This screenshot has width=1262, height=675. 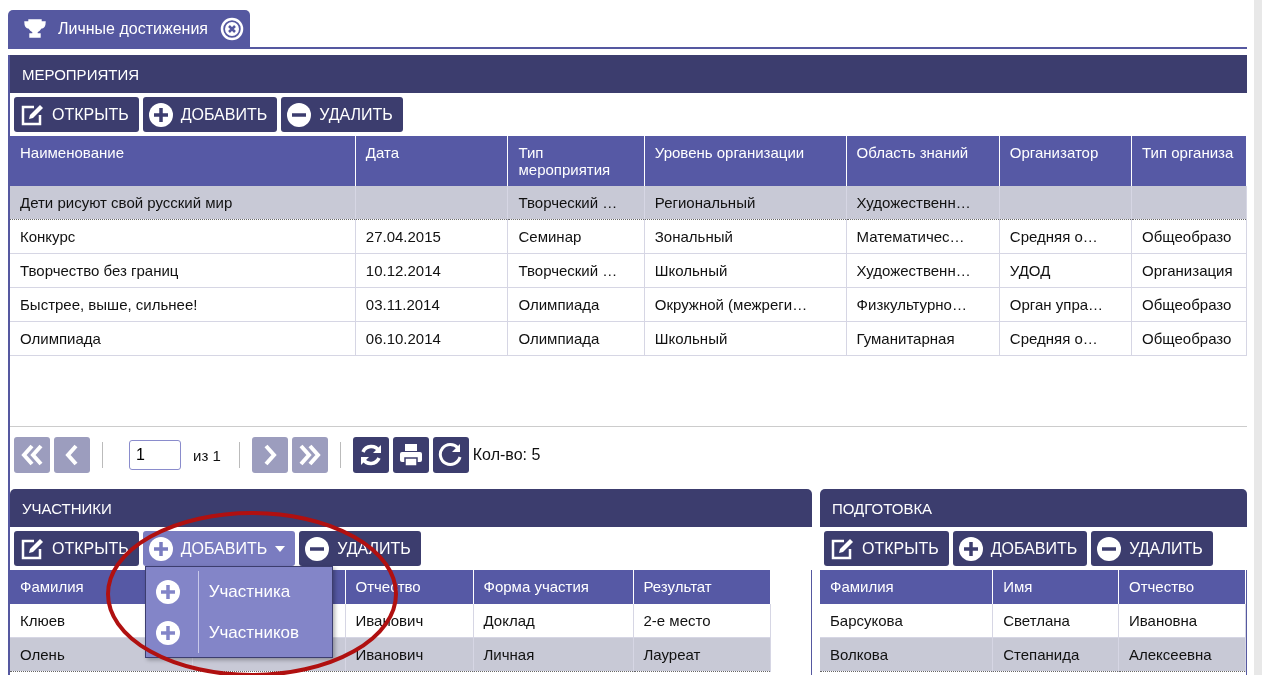 I want to click on circular-arrow-icon, so click(x=450, y=455).